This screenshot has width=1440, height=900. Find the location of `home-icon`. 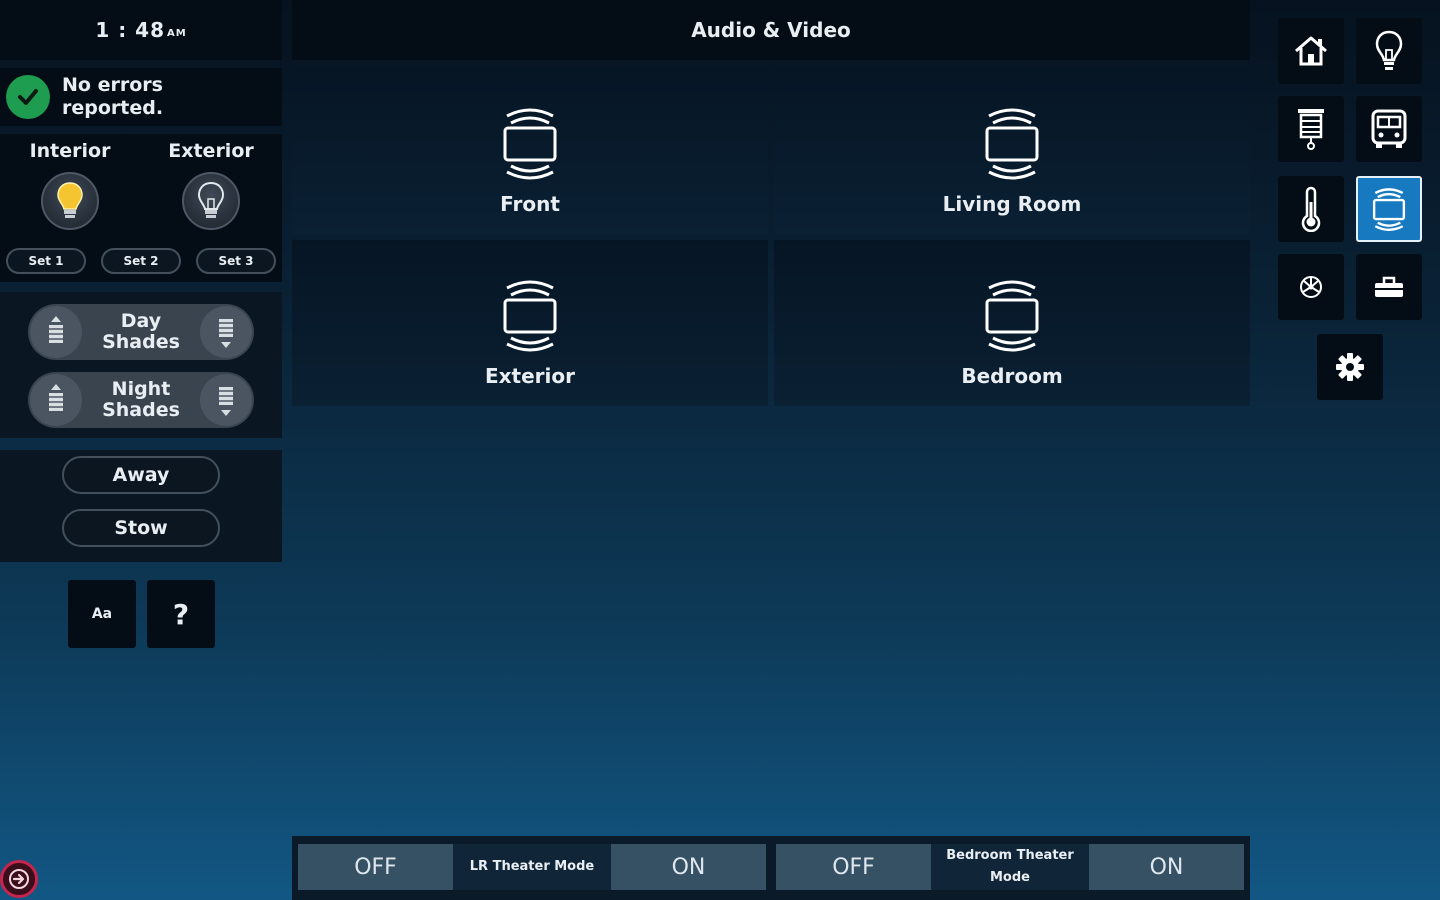

home-icon is located at coordinates (1311, 51).